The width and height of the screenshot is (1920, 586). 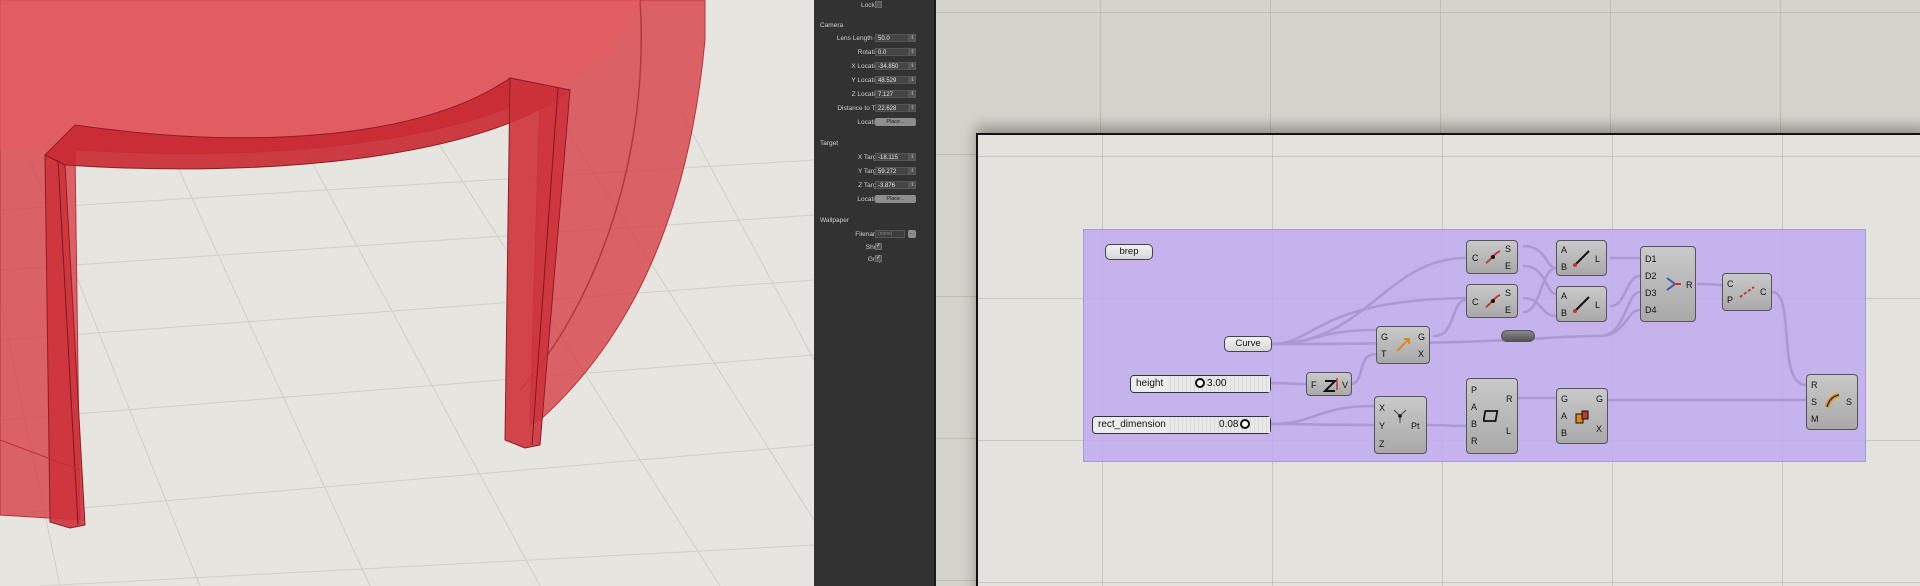 I want to click on merge-component: D1 D2 D3 D4 R, so click(x=1668, y=284).